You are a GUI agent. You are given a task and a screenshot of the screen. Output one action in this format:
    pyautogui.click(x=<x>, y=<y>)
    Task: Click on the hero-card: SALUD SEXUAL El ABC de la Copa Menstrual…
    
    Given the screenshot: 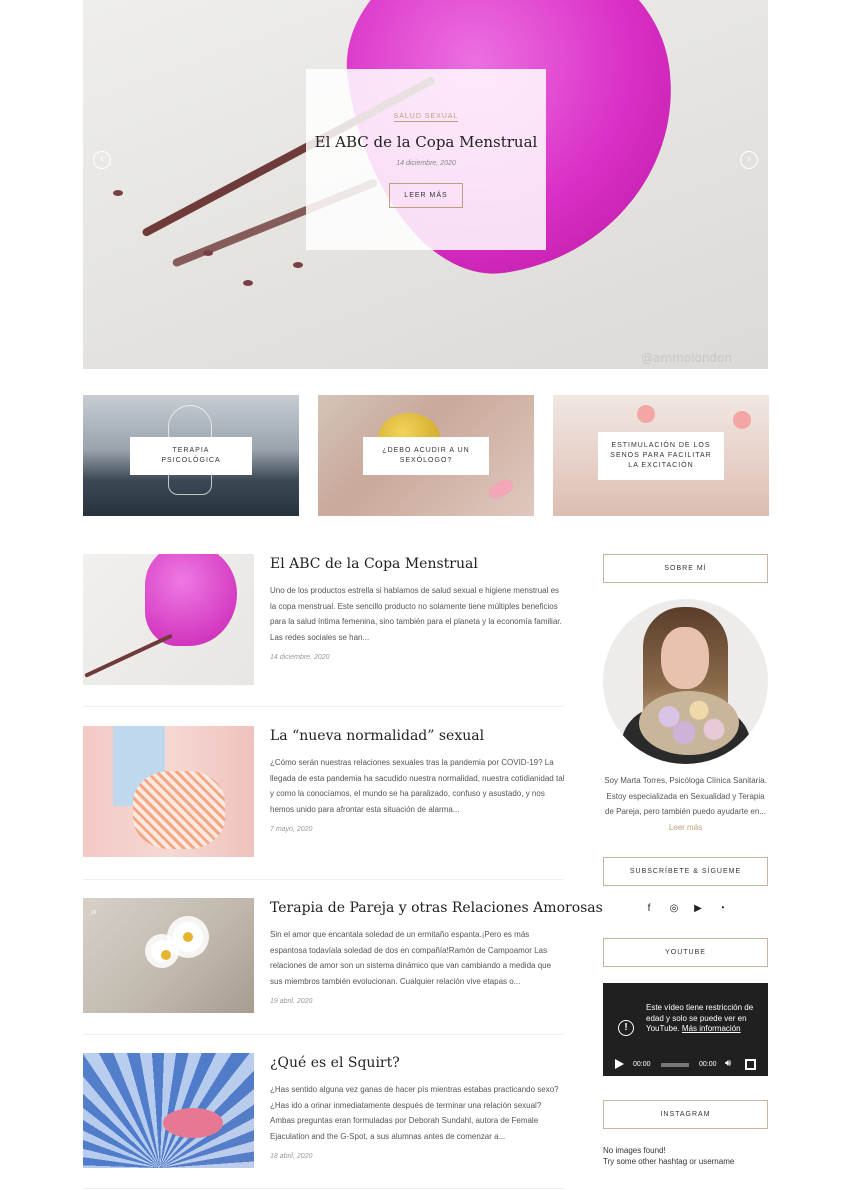 What is the action you would take?
    pyautogui.click(x=426, y=159)
    